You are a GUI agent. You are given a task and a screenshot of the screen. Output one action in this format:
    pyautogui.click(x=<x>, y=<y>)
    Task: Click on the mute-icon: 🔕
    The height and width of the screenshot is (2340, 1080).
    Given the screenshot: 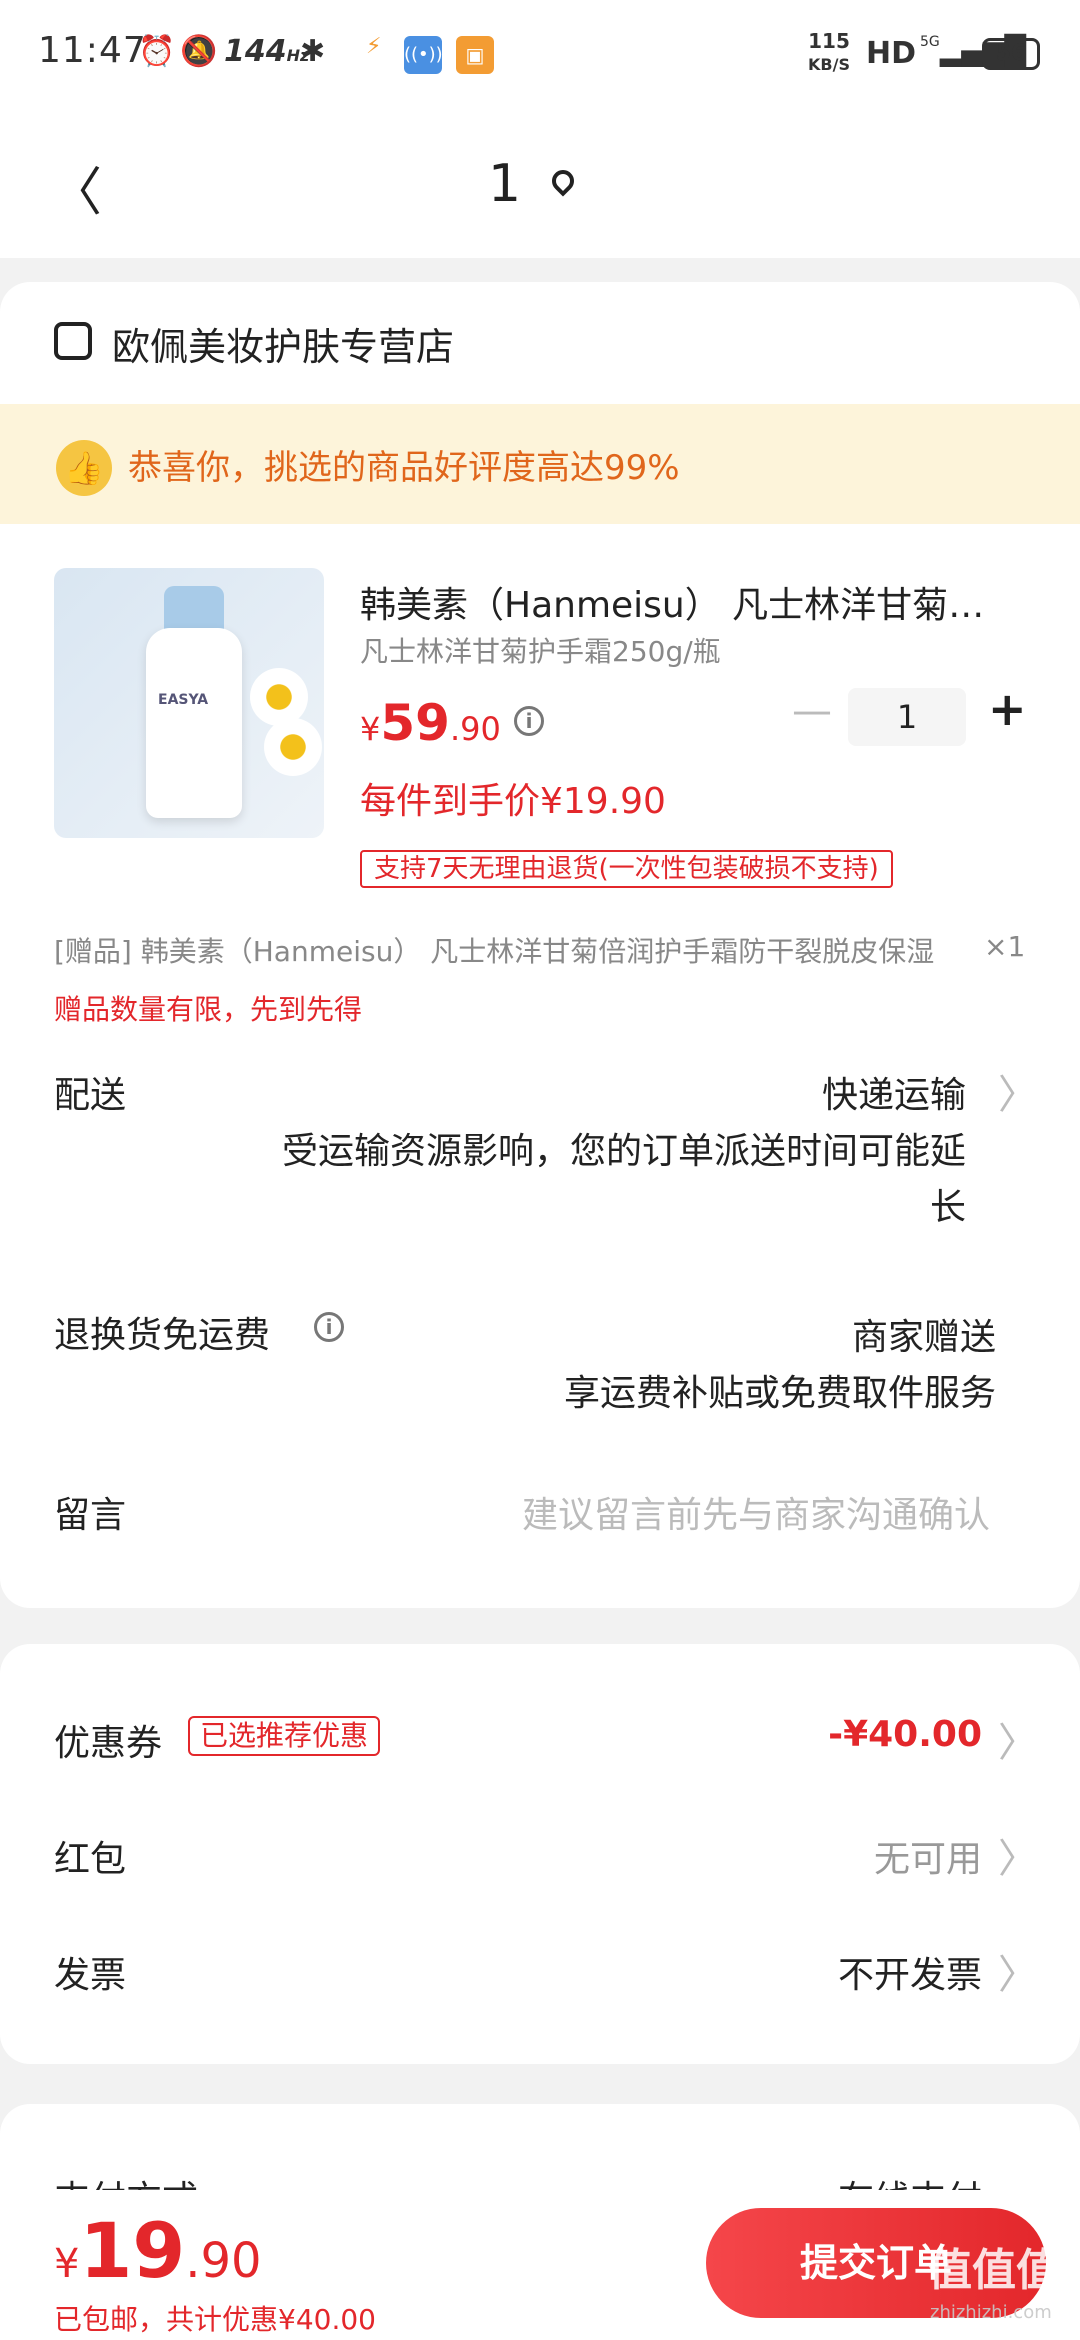 What is the action you would take?
    pyautogui.click(x=199, y=51)
    